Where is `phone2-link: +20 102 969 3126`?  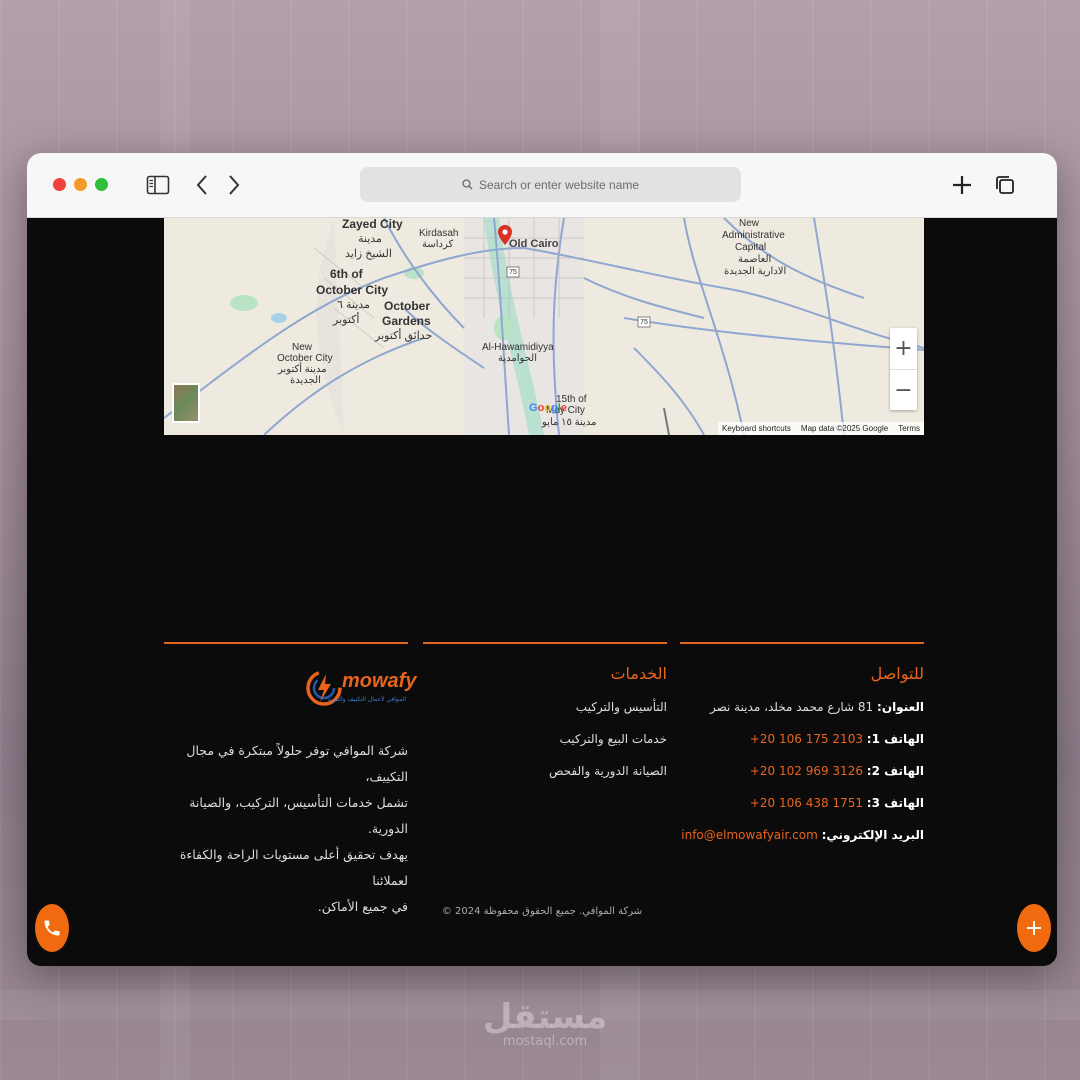
phone2-link: +20 102 969 3126 is located at coordinates (806, 771).